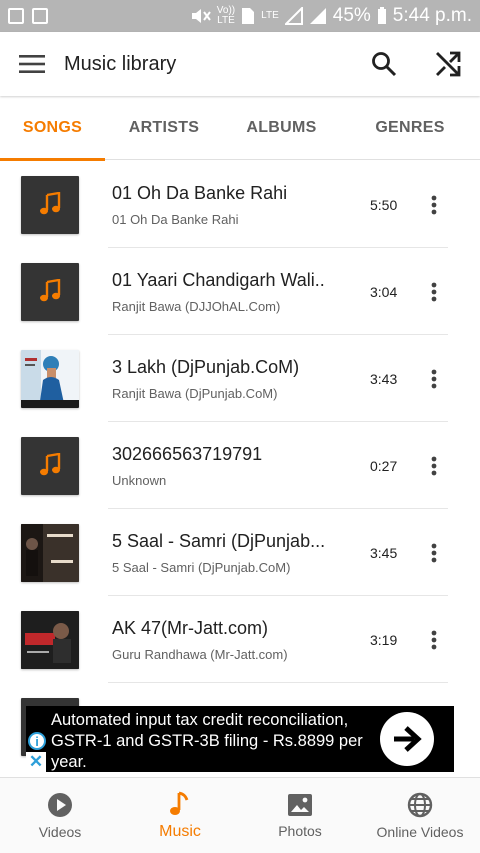 The width and height of the screenshot is (480, 853). What do you see at coordinates (384, 204) in the screenshot?
I see `song-duration: 5:50` at bounding box center [384, 204].